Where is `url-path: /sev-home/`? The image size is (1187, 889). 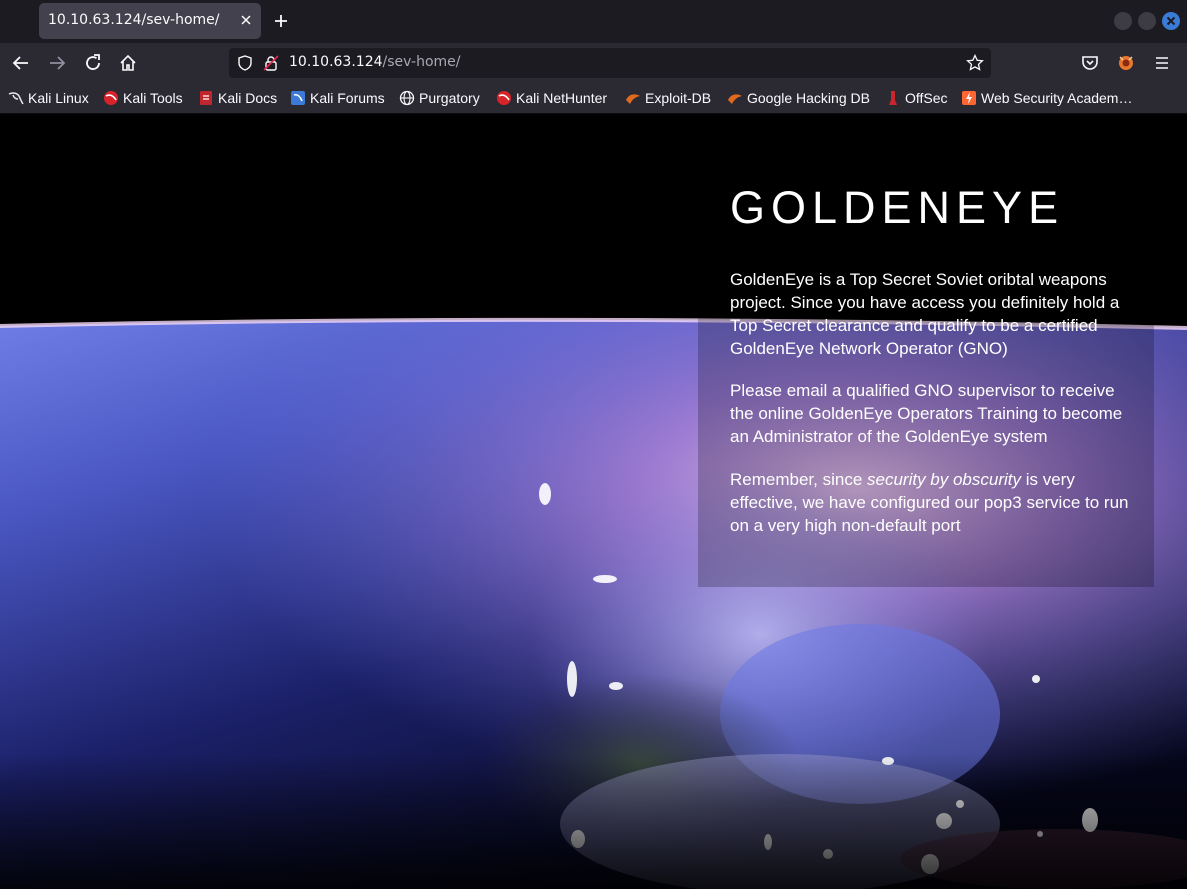
url-path: /sev-home/ is located at coordinates (421, 62).